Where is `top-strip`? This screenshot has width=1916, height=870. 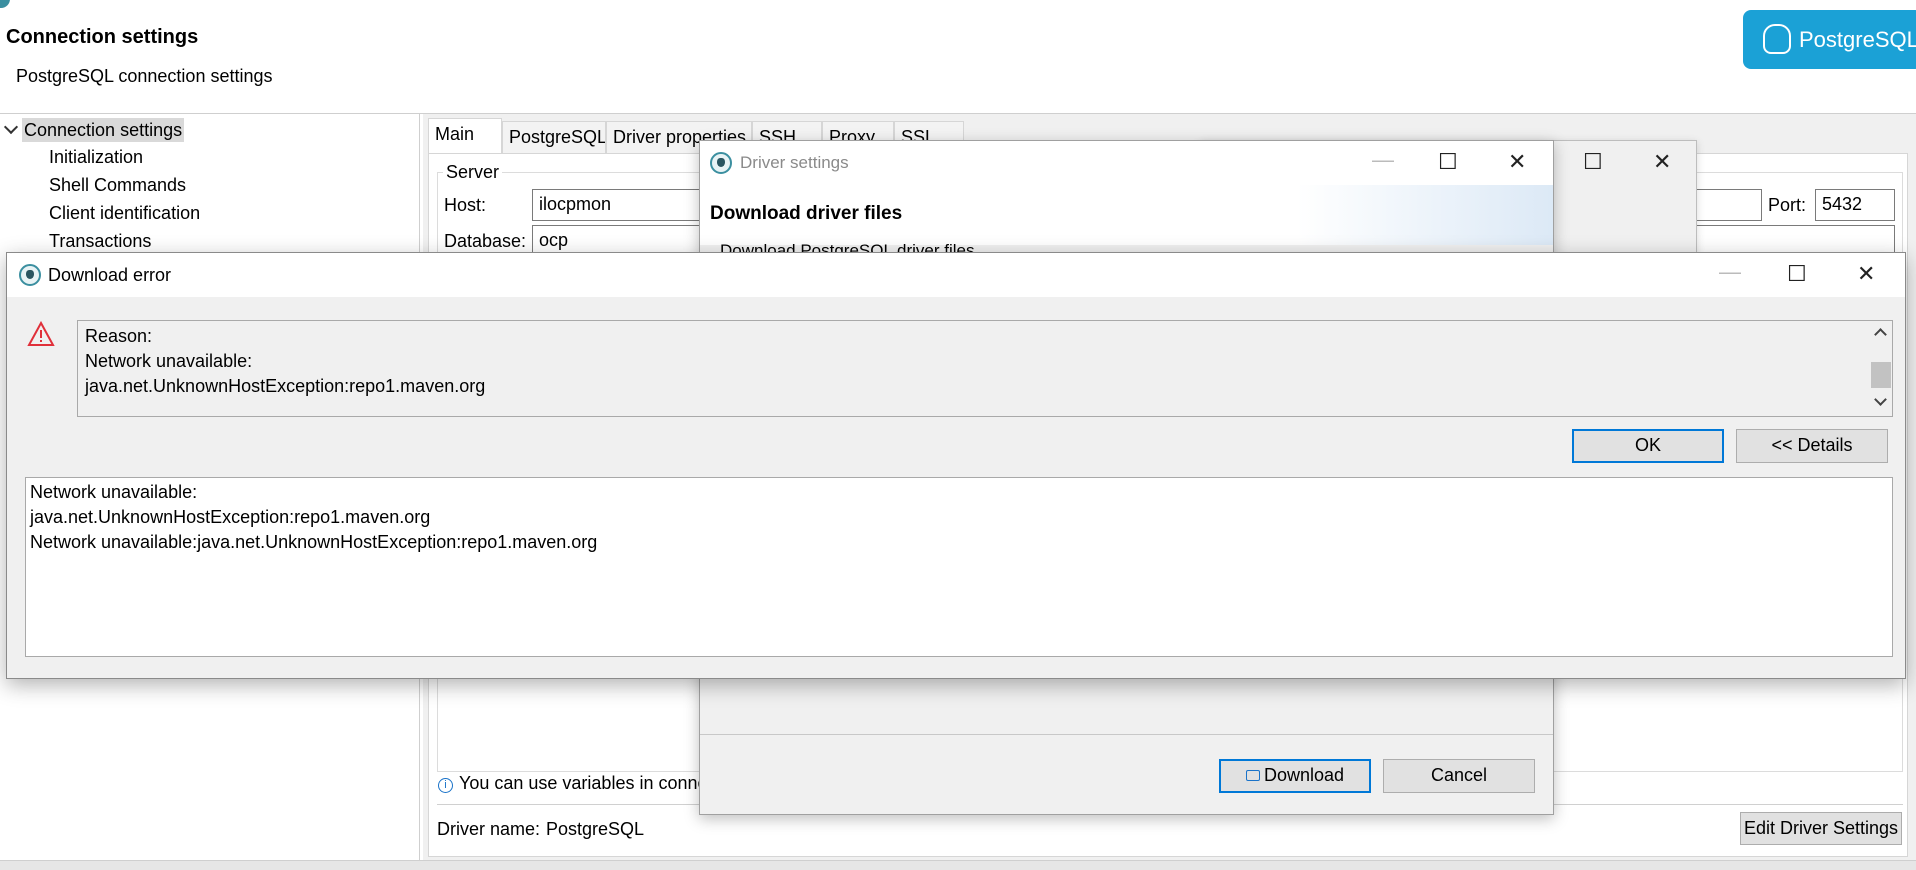
top-strip is located at coordinates (958, 4).